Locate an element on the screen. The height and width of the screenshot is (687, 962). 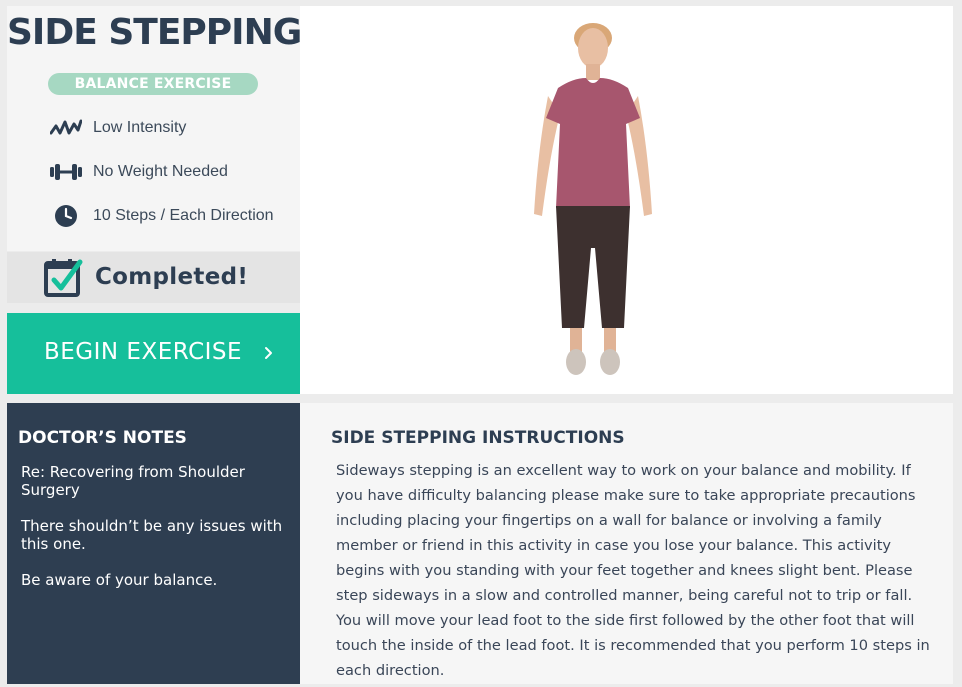
exercise-title: SIDE STEPPING is located at coordinates (154, 32).